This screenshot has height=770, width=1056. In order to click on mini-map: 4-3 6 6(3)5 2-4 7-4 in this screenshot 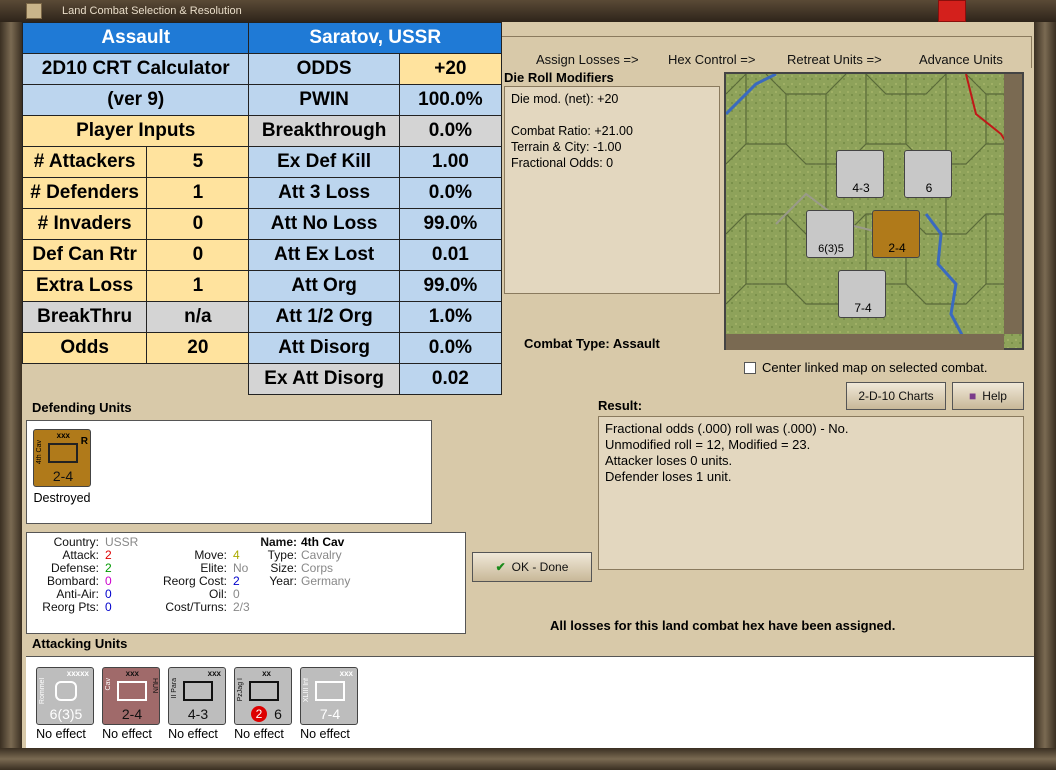, I will do `click(874, 211)`.